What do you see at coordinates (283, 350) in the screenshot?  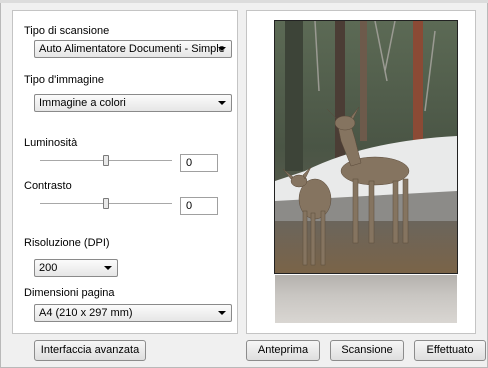 I see `preview-button: Anteprima` at bounding box center [283, 350].